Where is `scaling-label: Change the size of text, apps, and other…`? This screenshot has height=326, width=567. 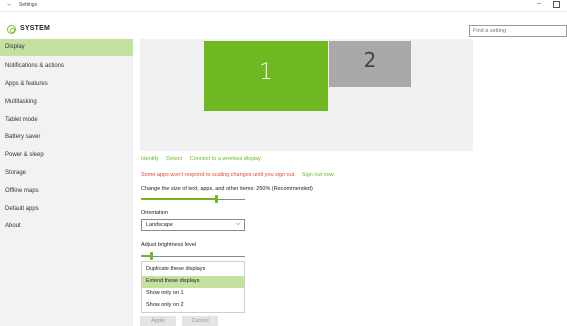 scaling-label: Change the size of text, apps, and other… is located at coordinates (227, 189).